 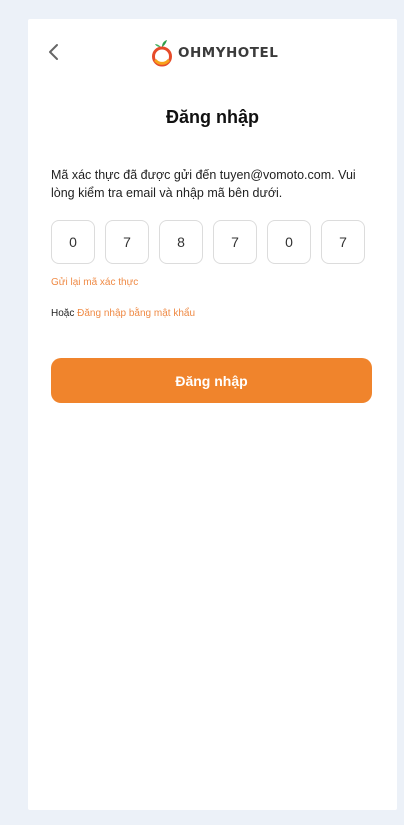 What do you see at coordinates (212, 117) in the screenshot?
I see `page-title: Đăng nhập` at bounding box center [212, 117].